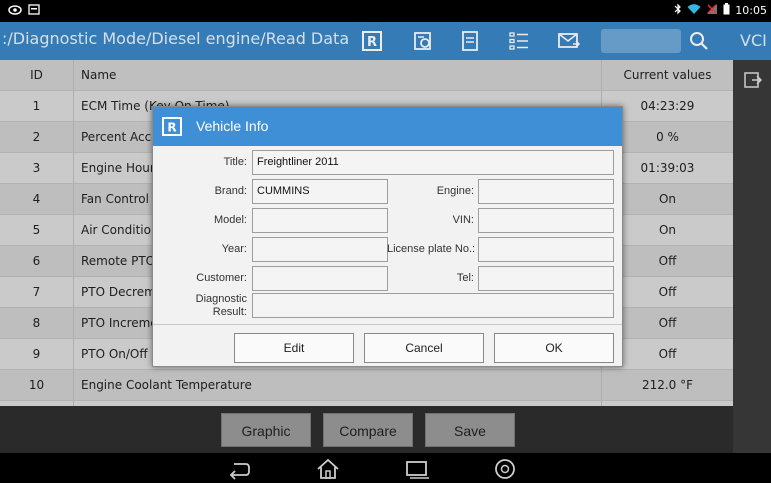 The image size is (771, 483). I want to click on year-label: Year:, so click(234, 249).